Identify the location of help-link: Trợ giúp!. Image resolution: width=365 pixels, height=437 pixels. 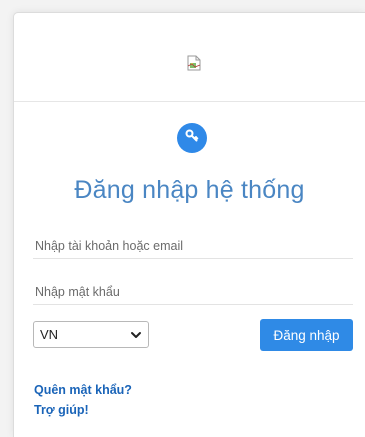
(61, 410).